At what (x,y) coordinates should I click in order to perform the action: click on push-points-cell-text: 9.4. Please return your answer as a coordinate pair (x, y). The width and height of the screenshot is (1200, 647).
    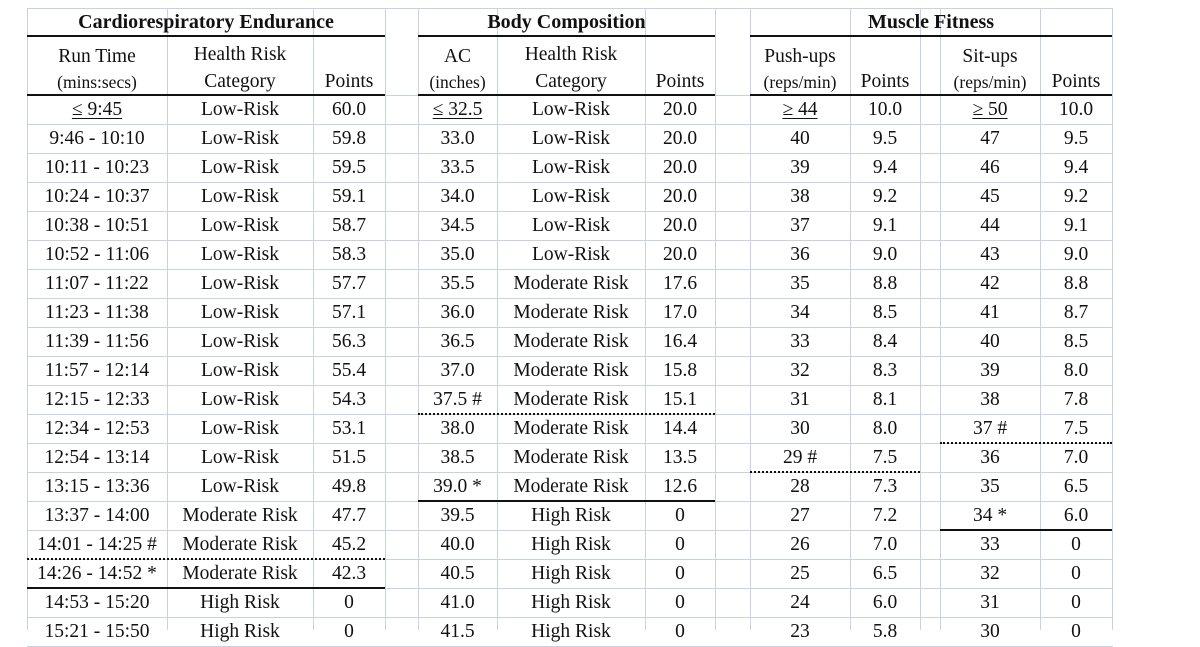
    Looking at the image, I should click on (885, 167).